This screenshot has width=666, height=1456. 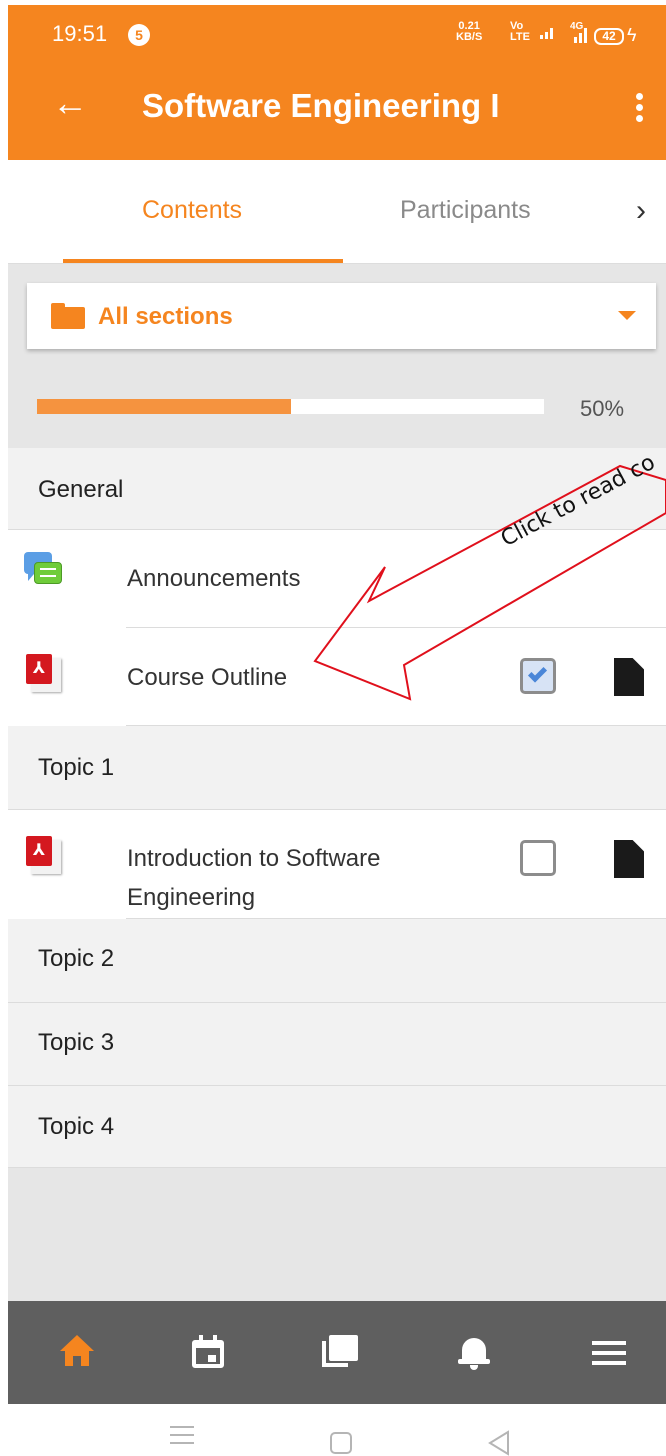 I want to click on signal-icon, so click(x=546, y=33).